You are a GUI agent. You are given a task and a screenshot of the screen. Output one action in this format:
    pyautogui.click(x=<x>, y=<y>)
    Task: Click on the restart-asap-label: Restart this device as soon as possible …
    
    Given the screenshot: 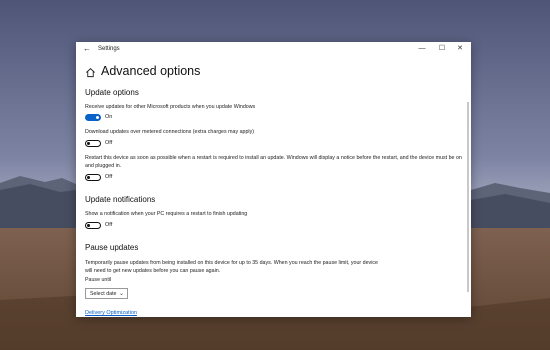 What is the action you would take?
    pyautogui.click(x=273, y=162)
    